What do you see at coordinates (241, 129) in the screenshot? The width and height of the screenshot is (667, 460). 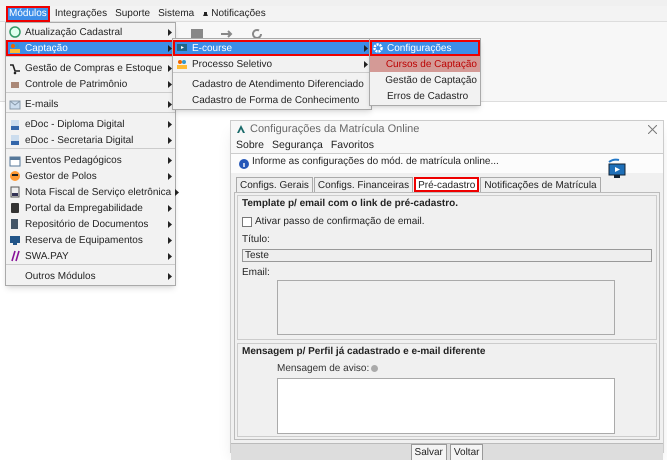 I see `app-logo-icon` at bounding box center [241, 129].